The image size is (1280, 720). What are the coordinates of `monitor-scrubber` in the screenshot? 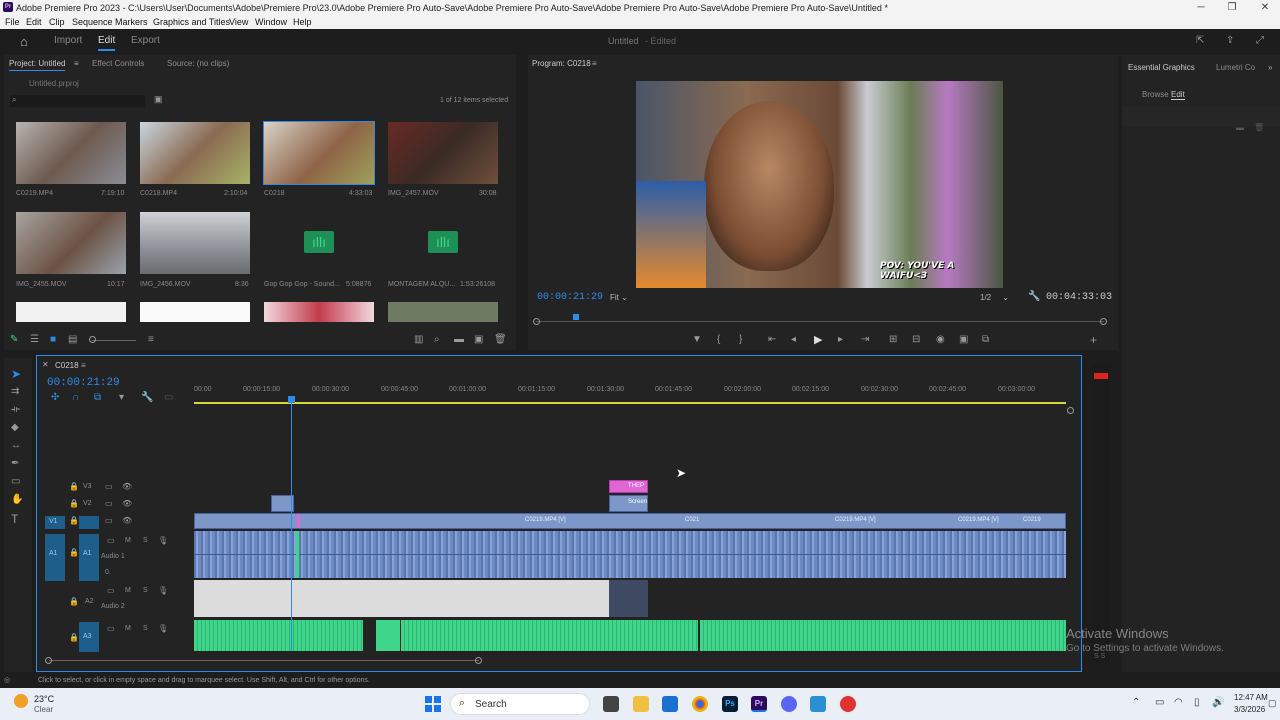 It's located at (820, 321).